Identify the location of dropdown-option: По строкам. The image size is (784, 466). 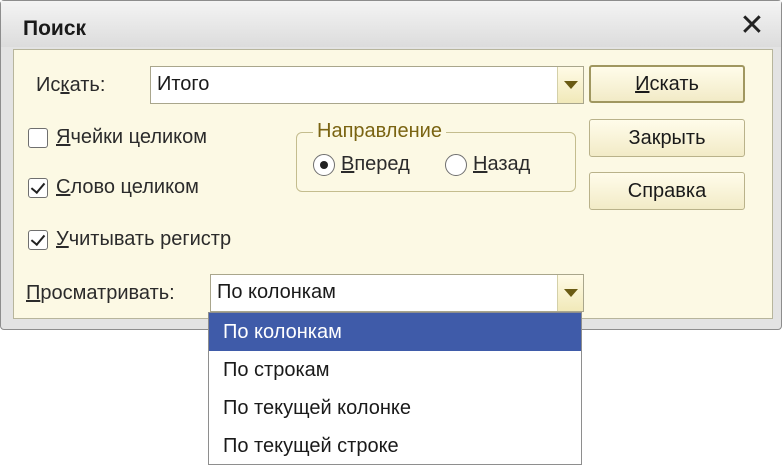
(395, 370).